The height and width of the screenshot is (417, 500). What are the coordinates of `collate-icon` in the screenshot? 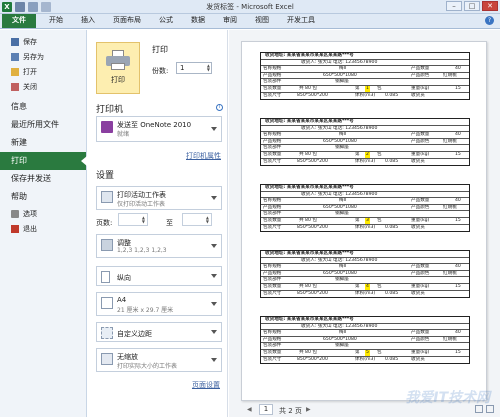 It's located at (107, 245).